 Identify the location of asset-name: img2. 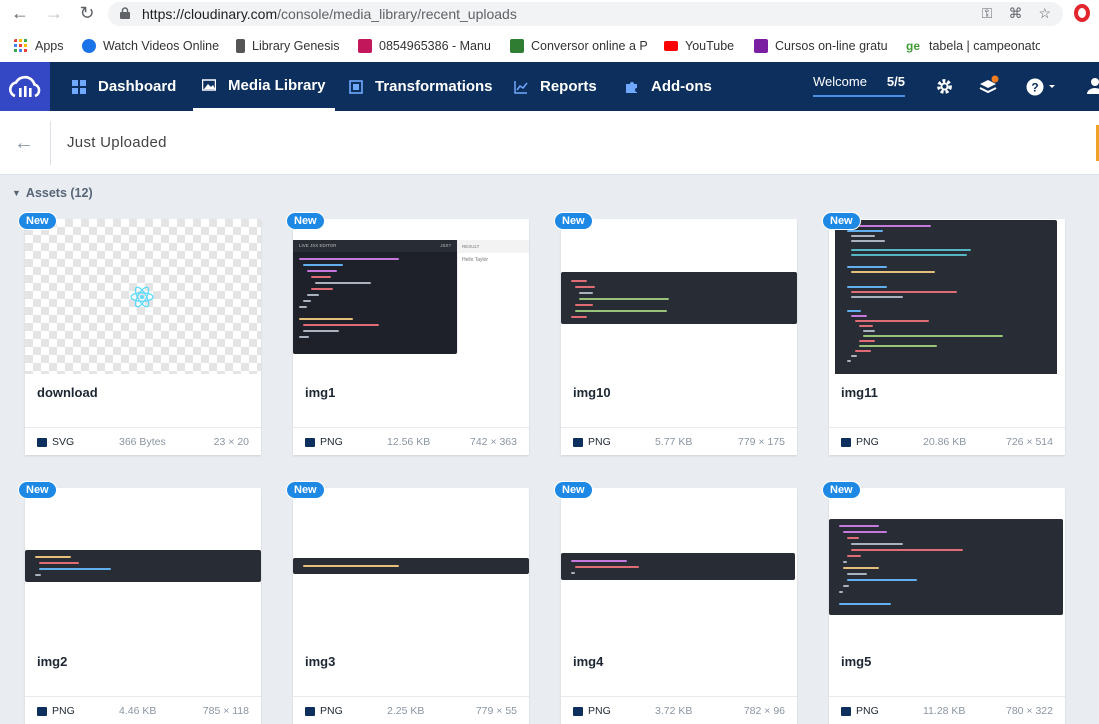
(52, 661).